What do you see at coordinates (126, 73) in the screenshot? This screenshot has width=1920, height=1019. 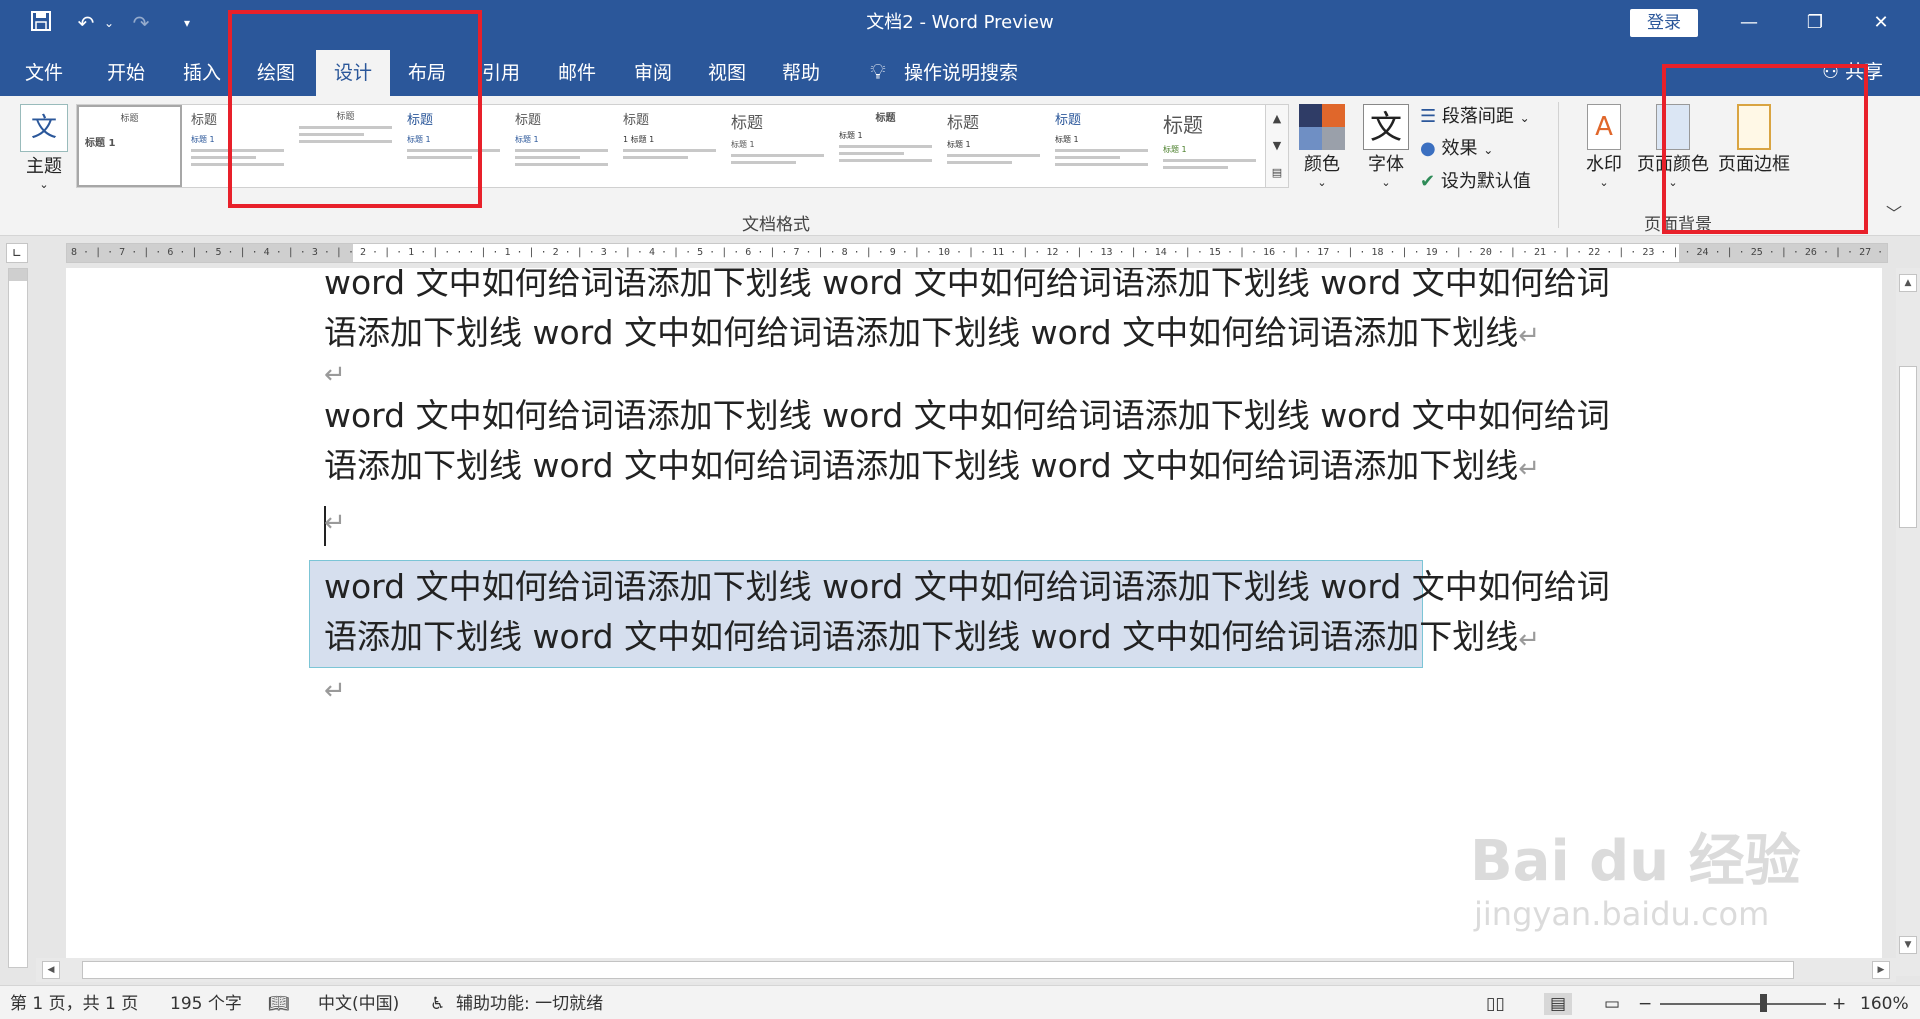 I see `tab-home: 开始` at bounding box center [126, 73].